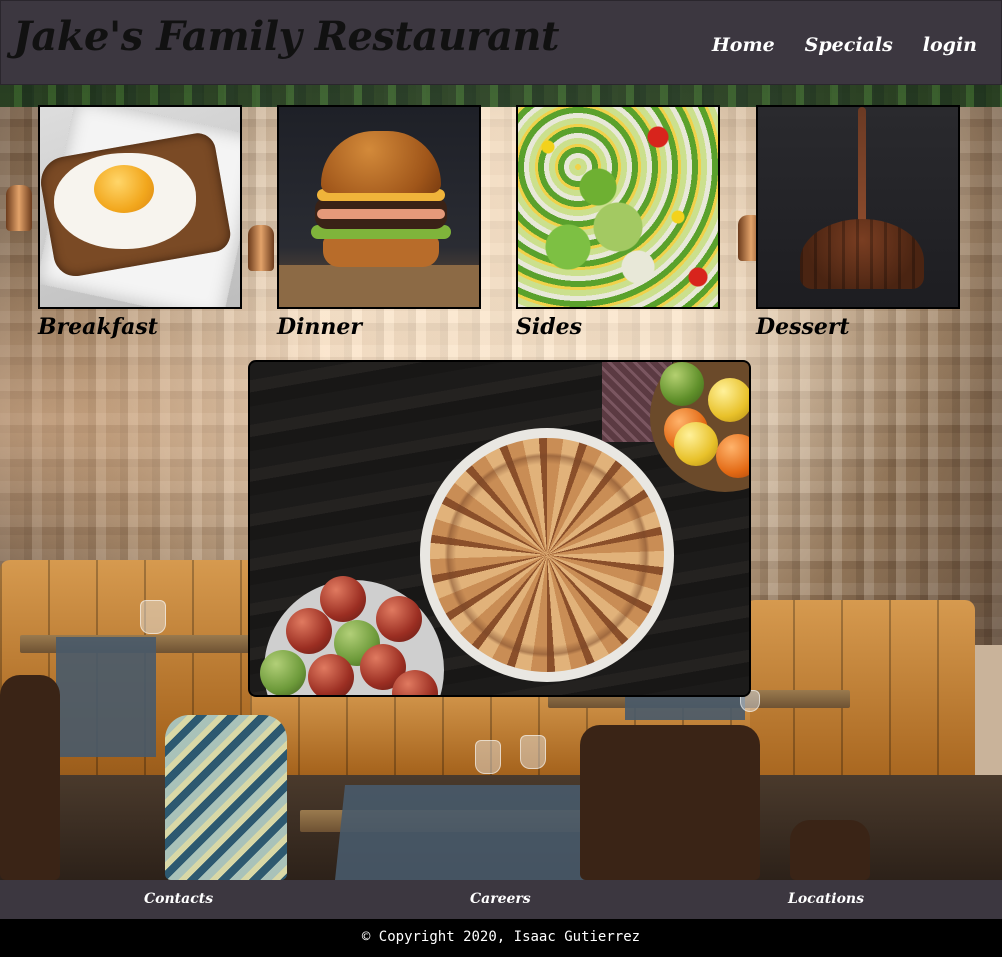 This screenshot has height=957, width=1002. Describe the element at coordinates (743, 45) in the screenshot. I see `nav-home-link: Home` at that location.